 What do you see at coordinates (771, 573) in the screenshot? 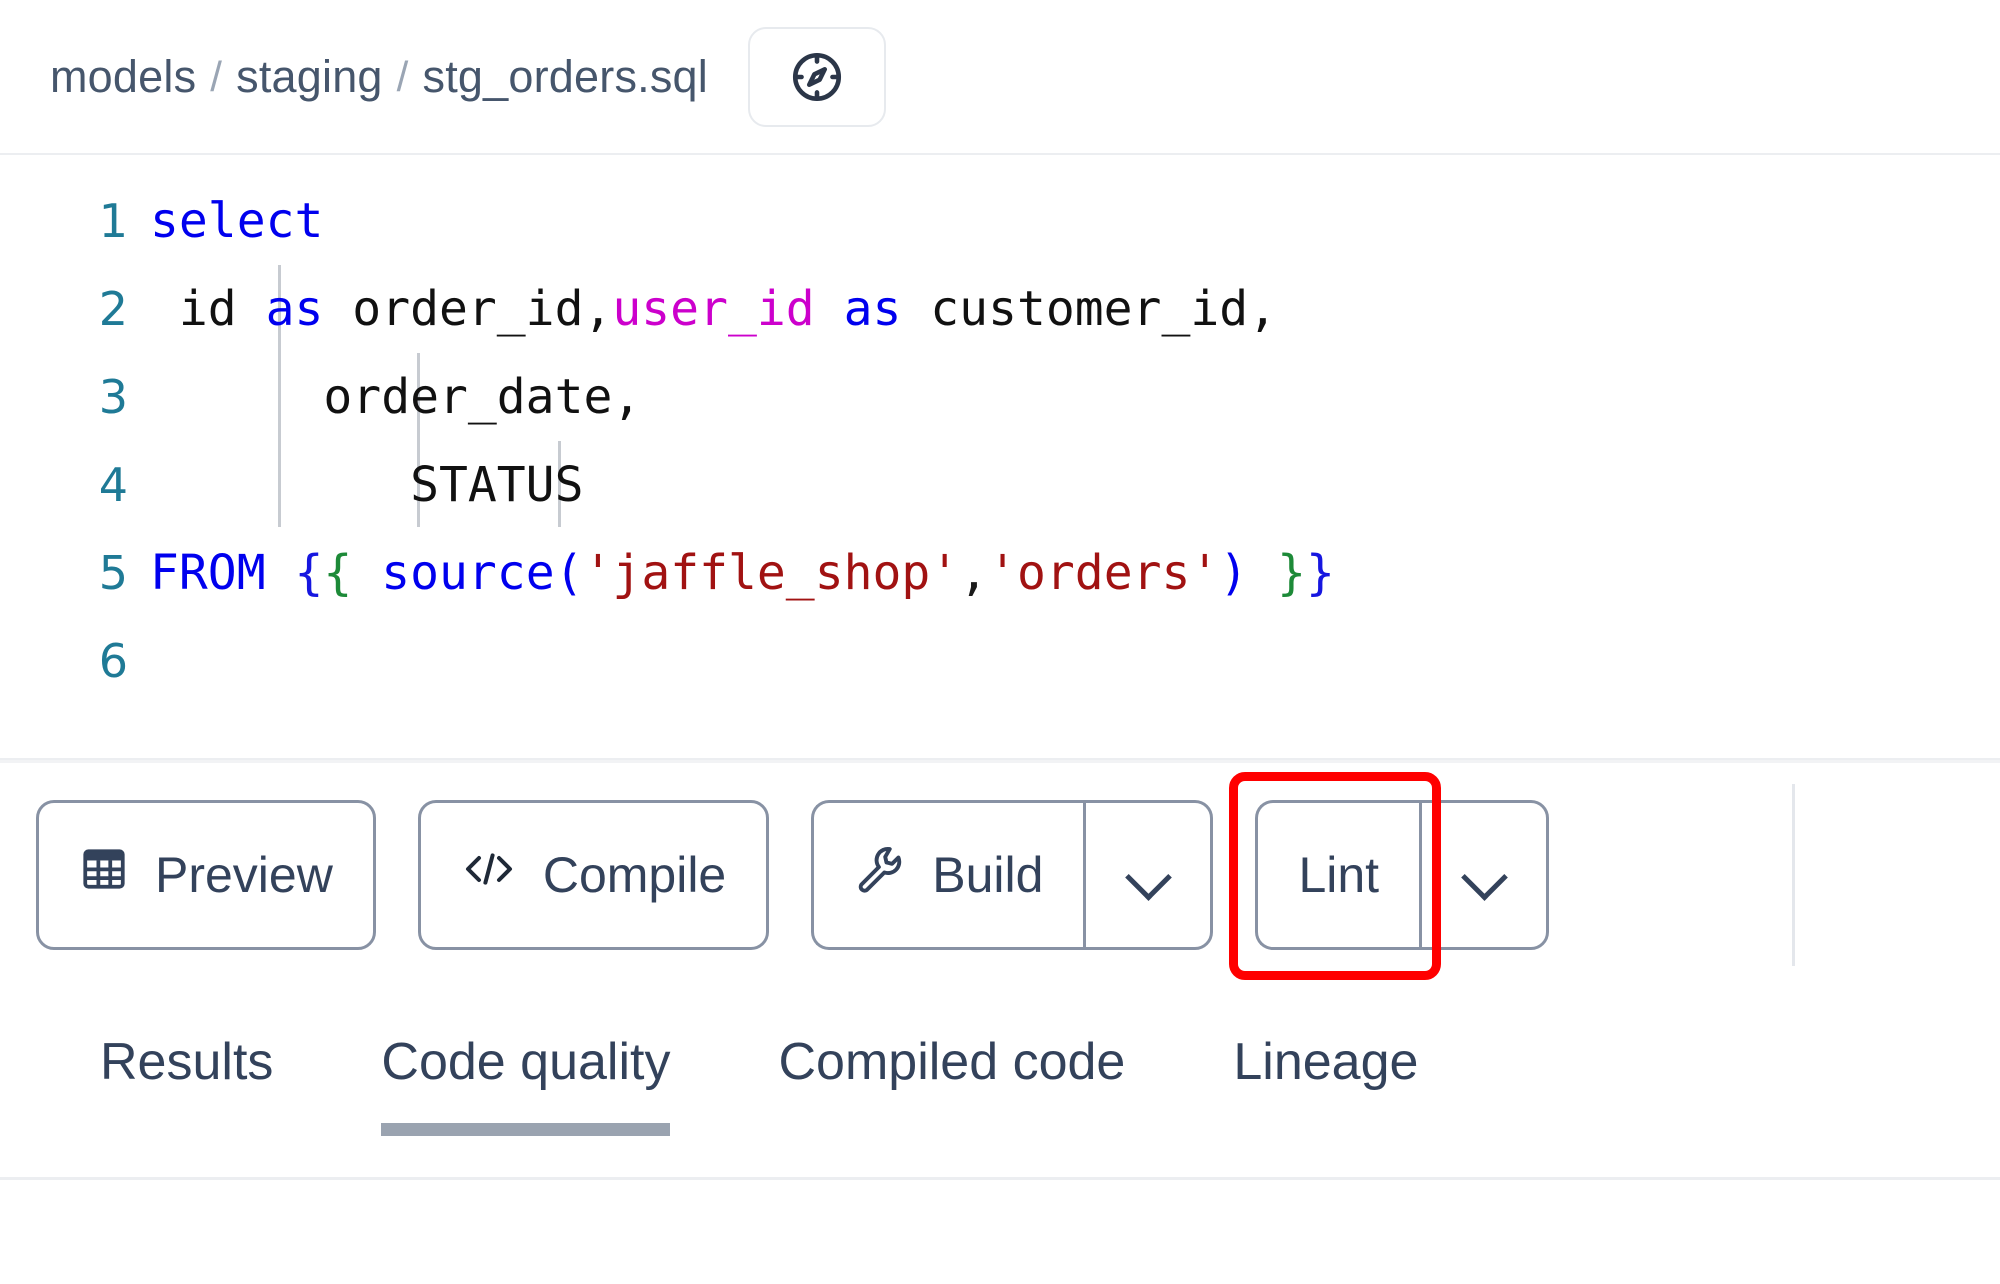
I see `token-string: 'jaffle_shop'` at bounding box center [771, 573].